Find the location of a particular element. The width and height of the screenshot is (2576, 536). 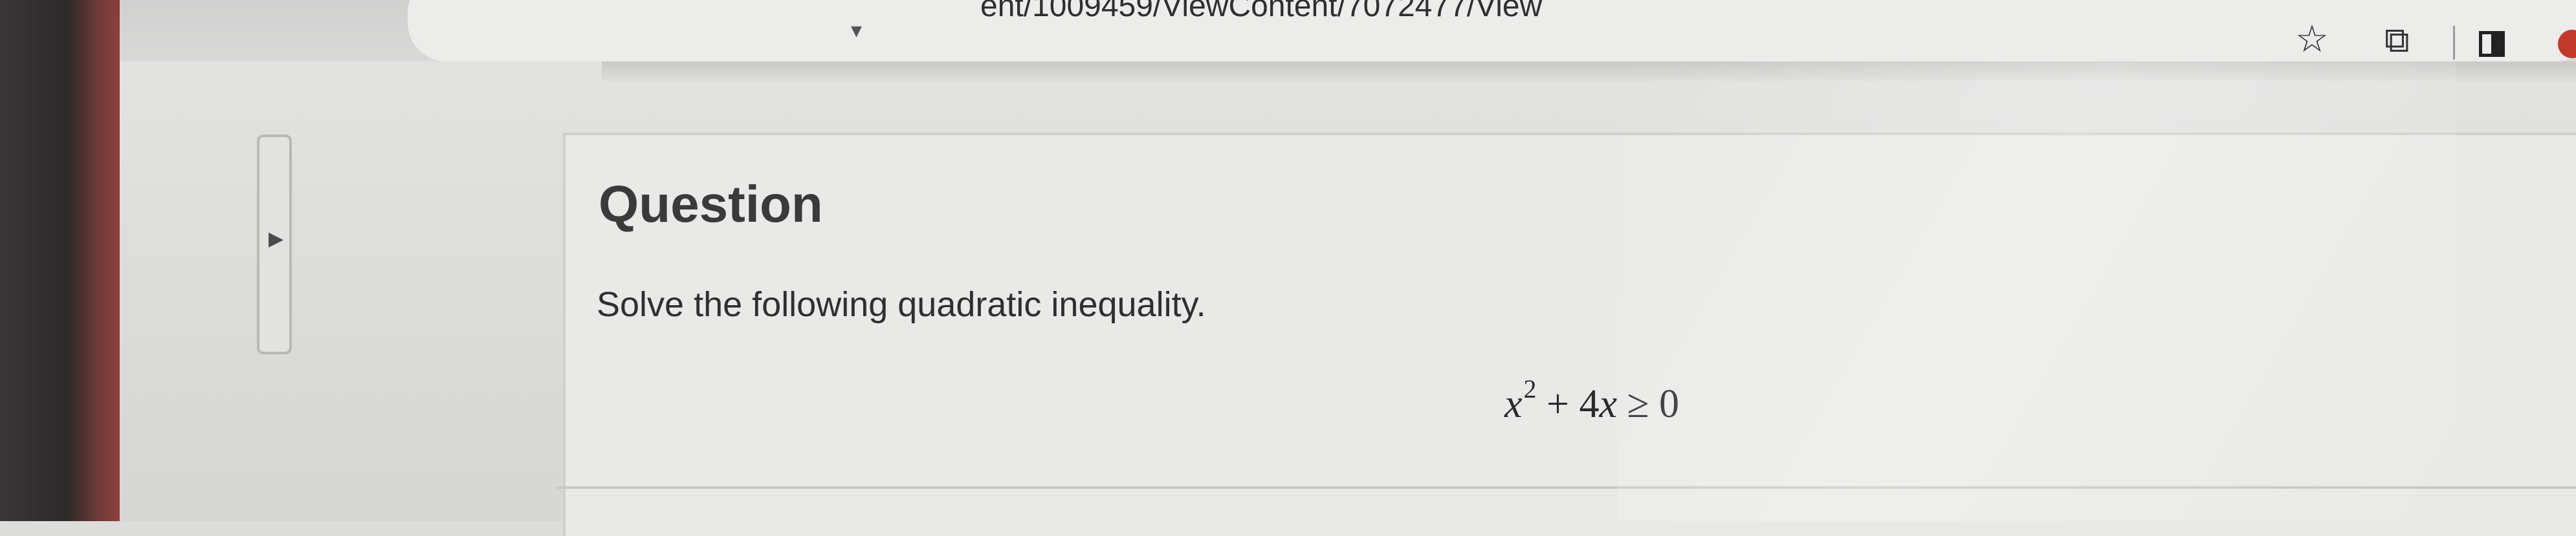

puzzle-icon: ⧉ is located at coordinates (2397, 40).